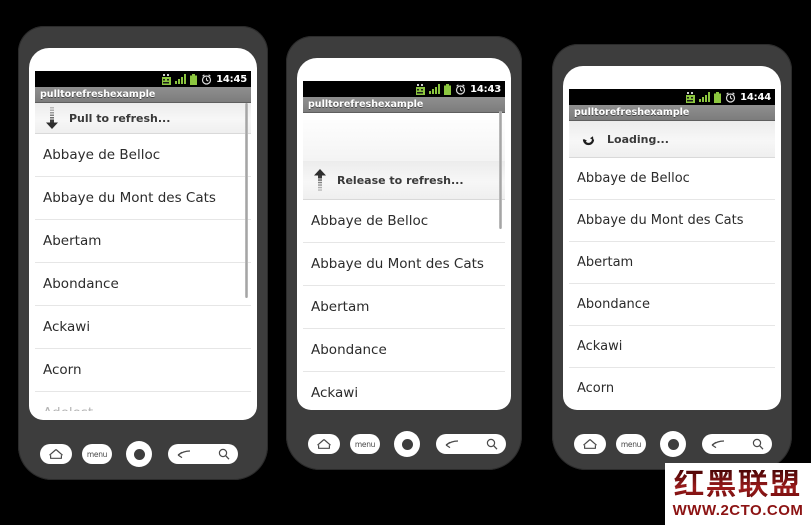 This screenshot has width=811, height=525. I want to click on overscroll-gap, so click(404, 137).